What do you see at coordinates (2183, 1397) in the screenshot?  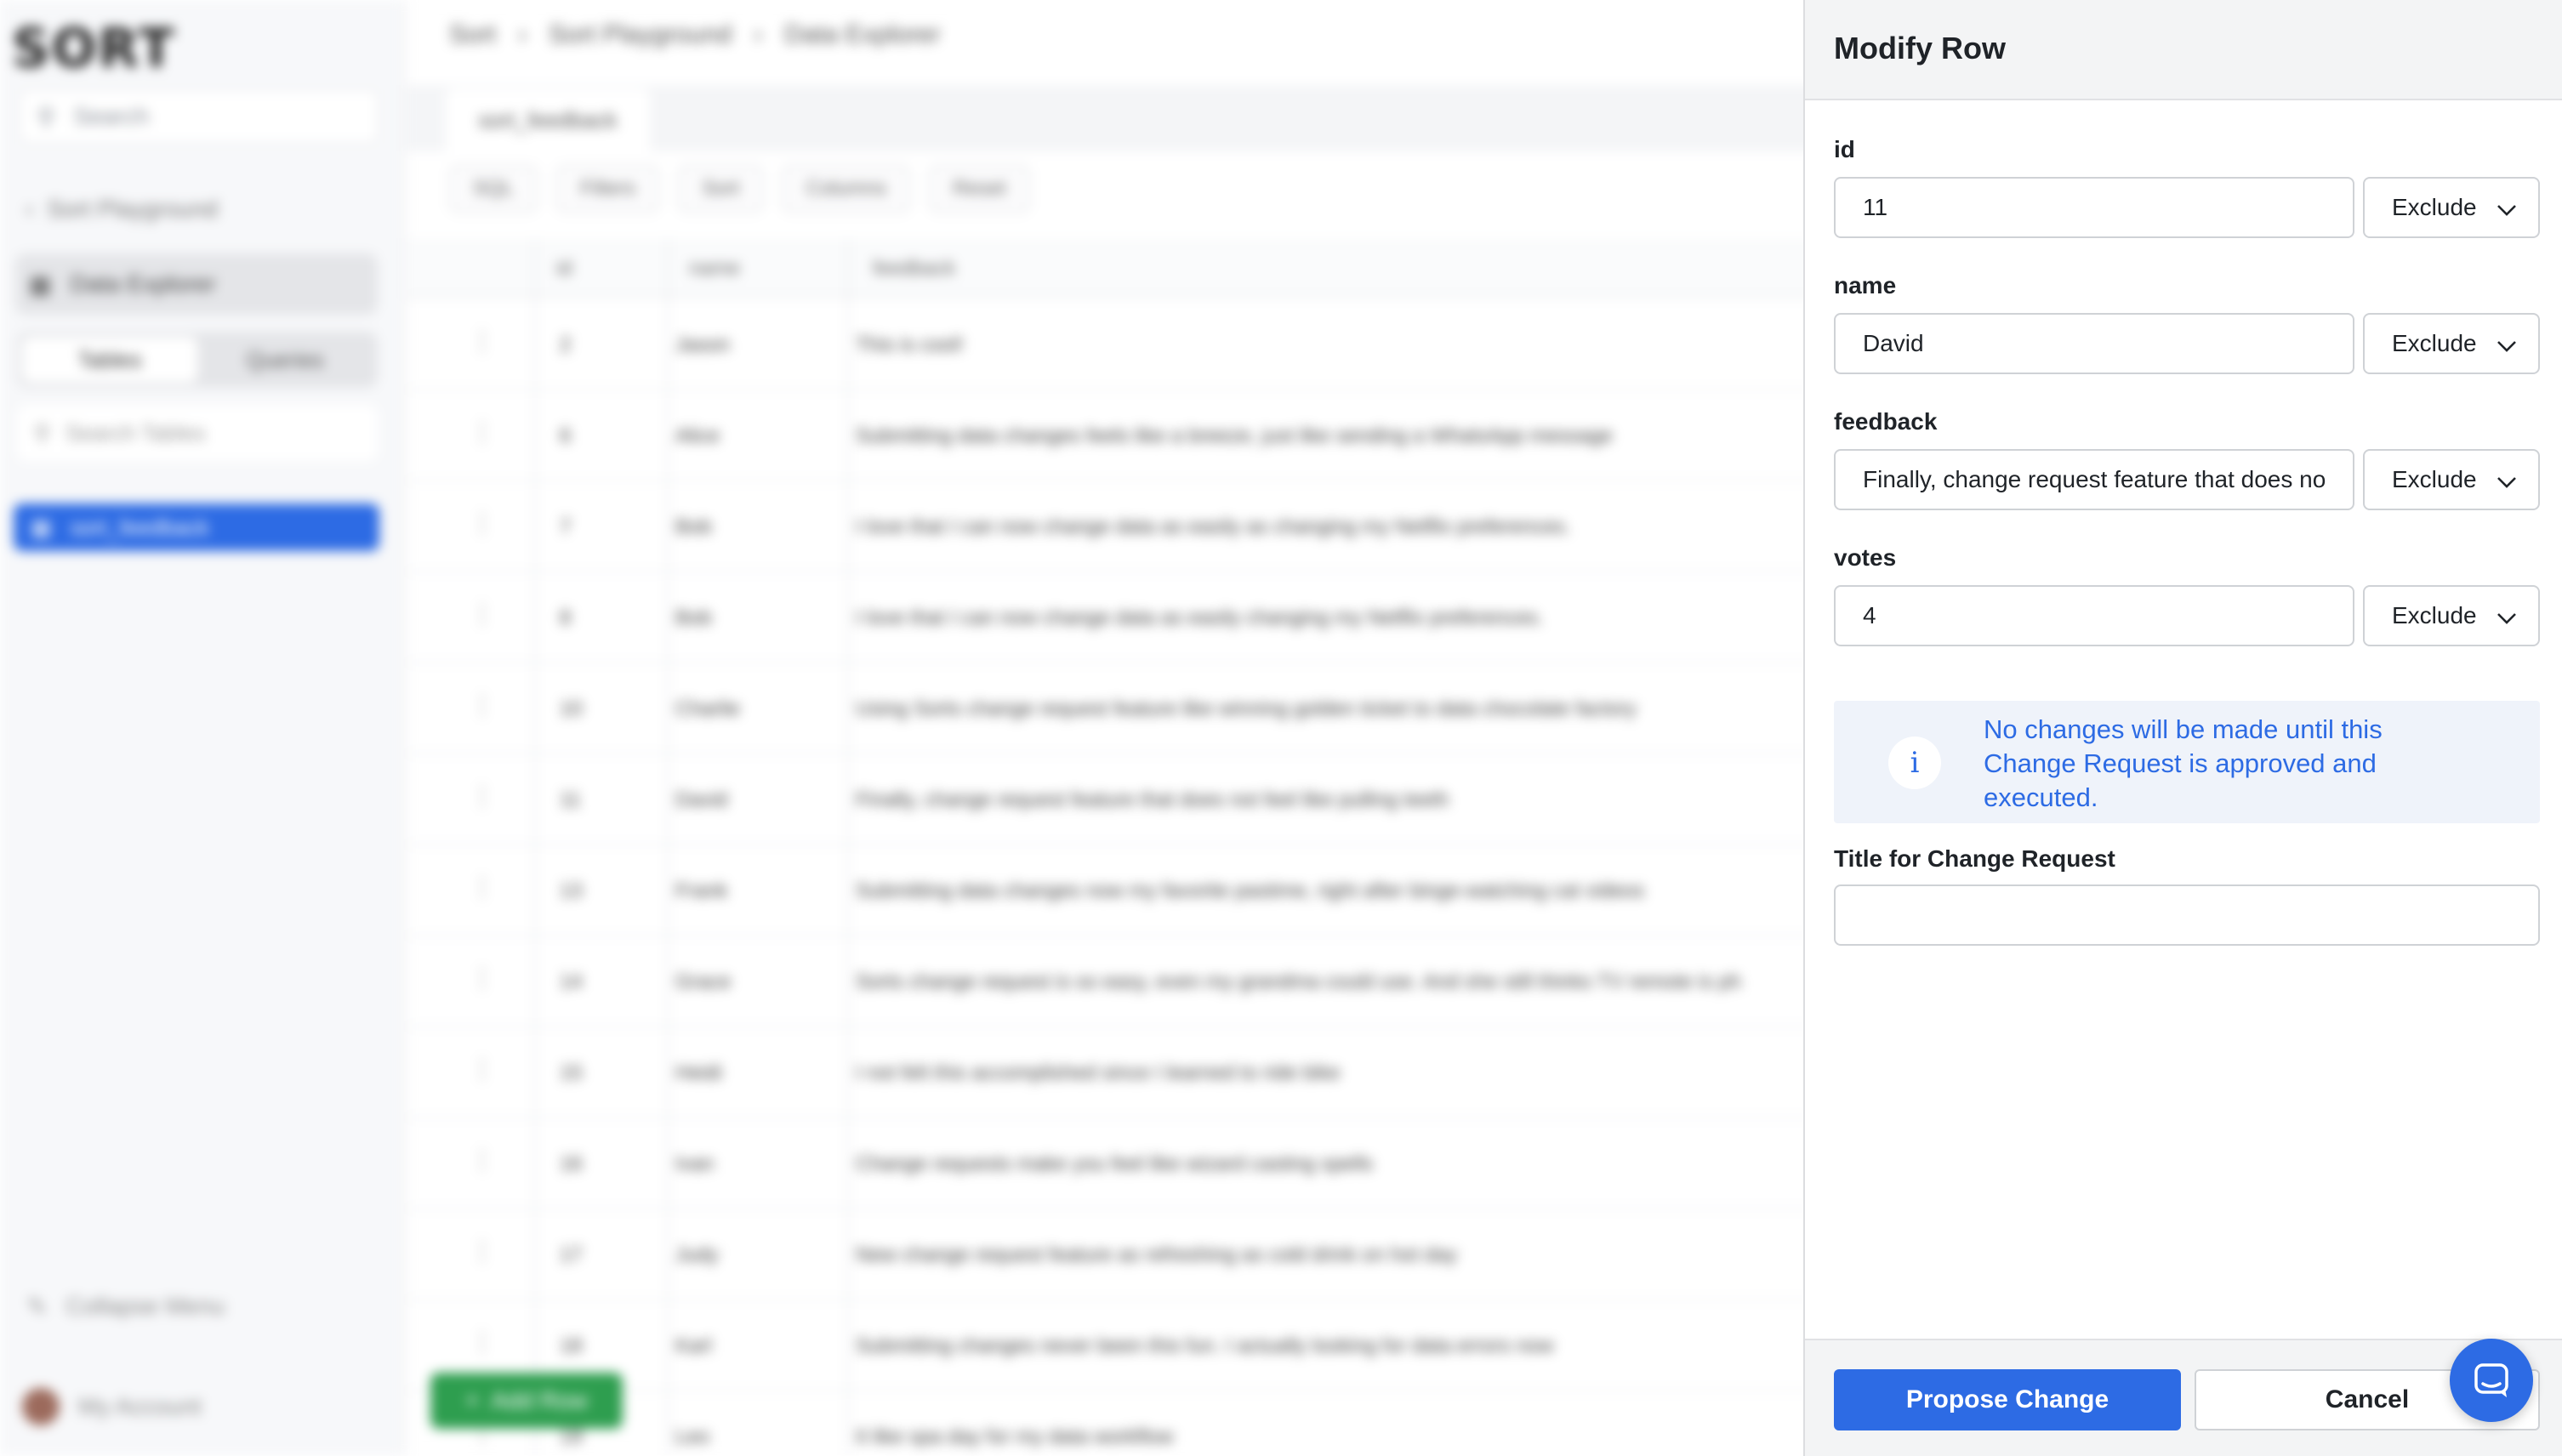 I see `panel-footer: Propose Change Cancel` at bounding box center [2183, 1397].